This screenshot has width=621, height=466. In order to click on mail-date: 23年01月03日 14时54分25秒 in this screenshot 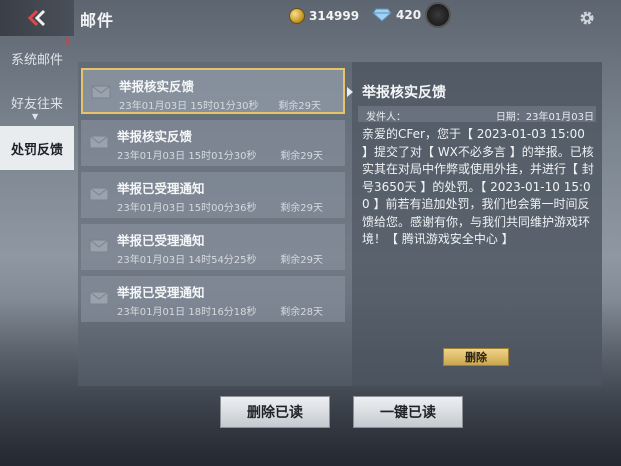, I will do `click(187, 260)`.